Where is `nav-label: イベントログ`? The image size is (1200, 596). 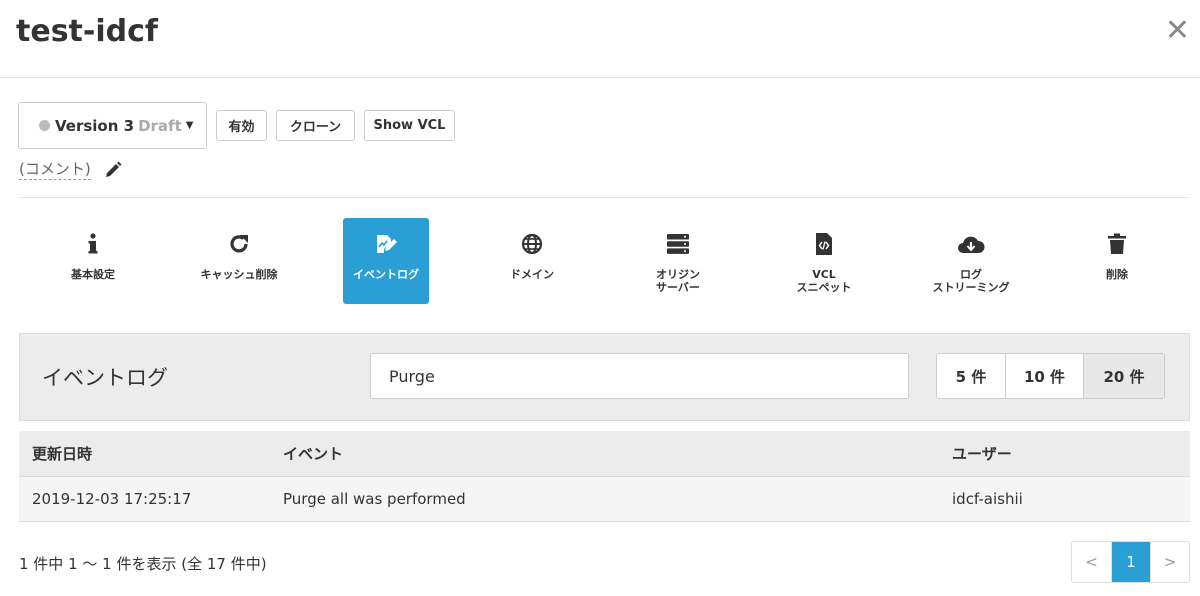
nav-label: イベントログ is located at coordinates (386, 274).